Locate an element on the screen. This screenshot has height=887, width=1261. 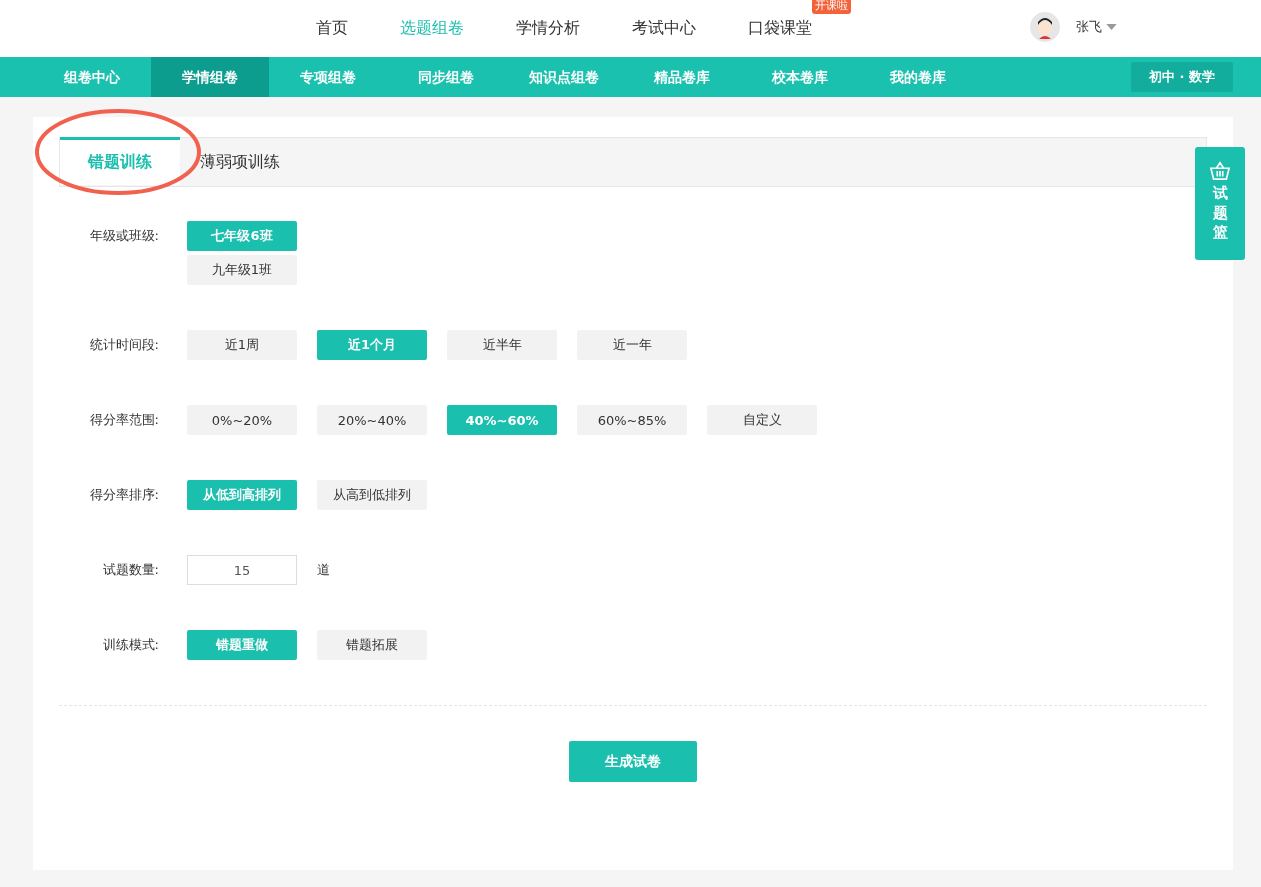
field-label: 年级或班级: is located at coordinates (124, 236).